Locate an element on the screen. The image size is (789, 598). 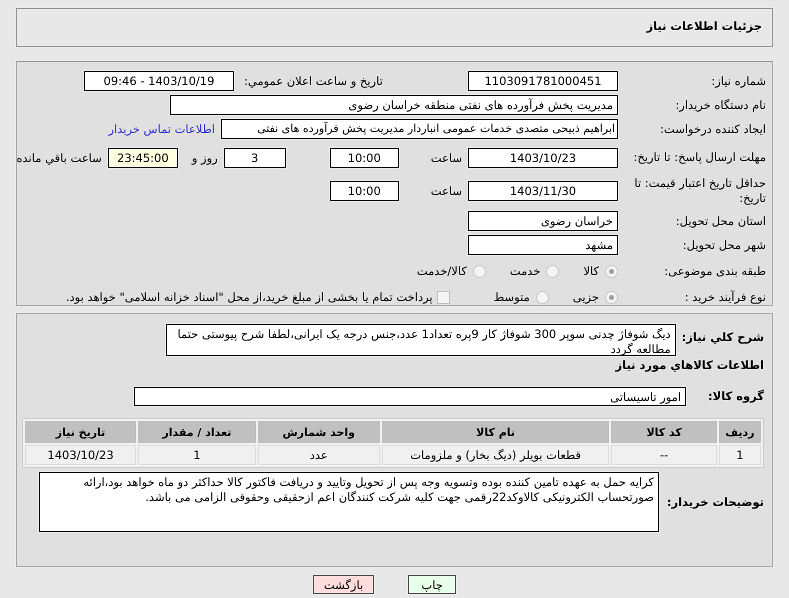
date-field: 1403/11/30 is located at coordinates (543, 190).